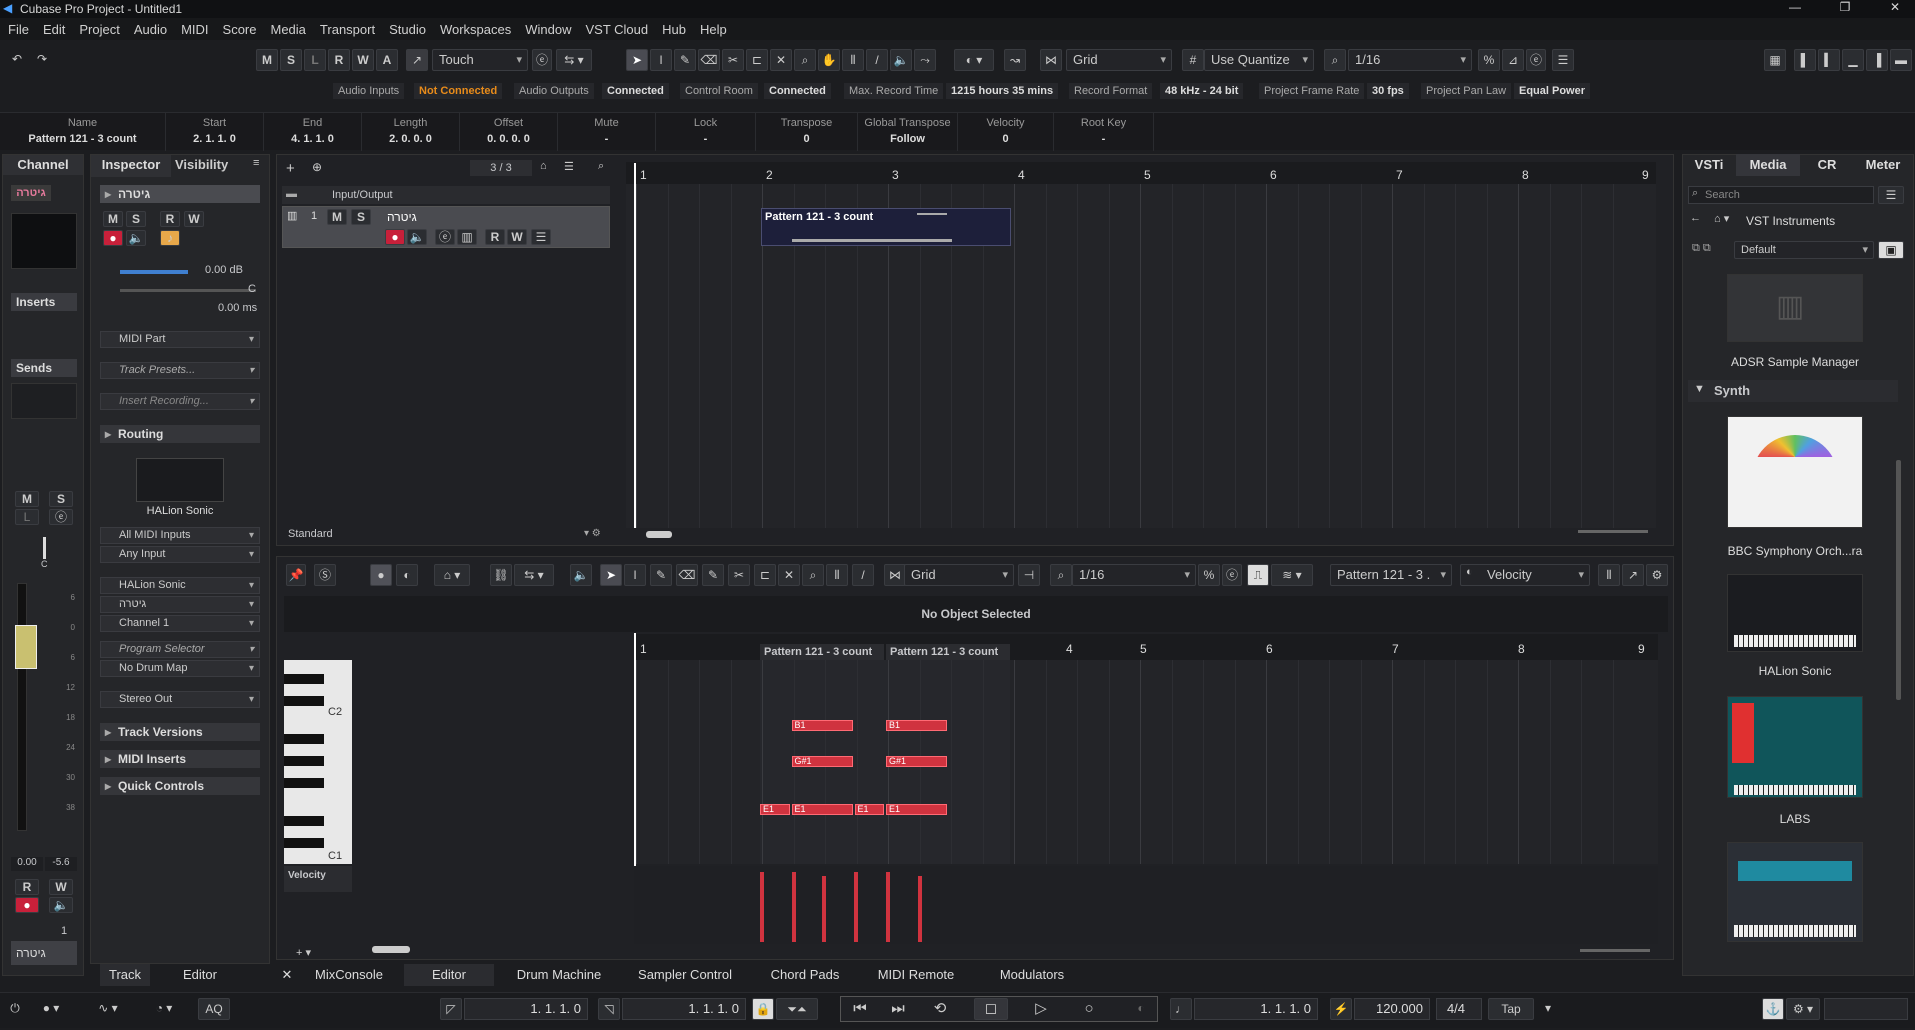 This screenshot has height=1030, width=1915. Describe the element at coordinates (1699, 389) in the screenshot. I see `collapse-icon: ▼` at that location.